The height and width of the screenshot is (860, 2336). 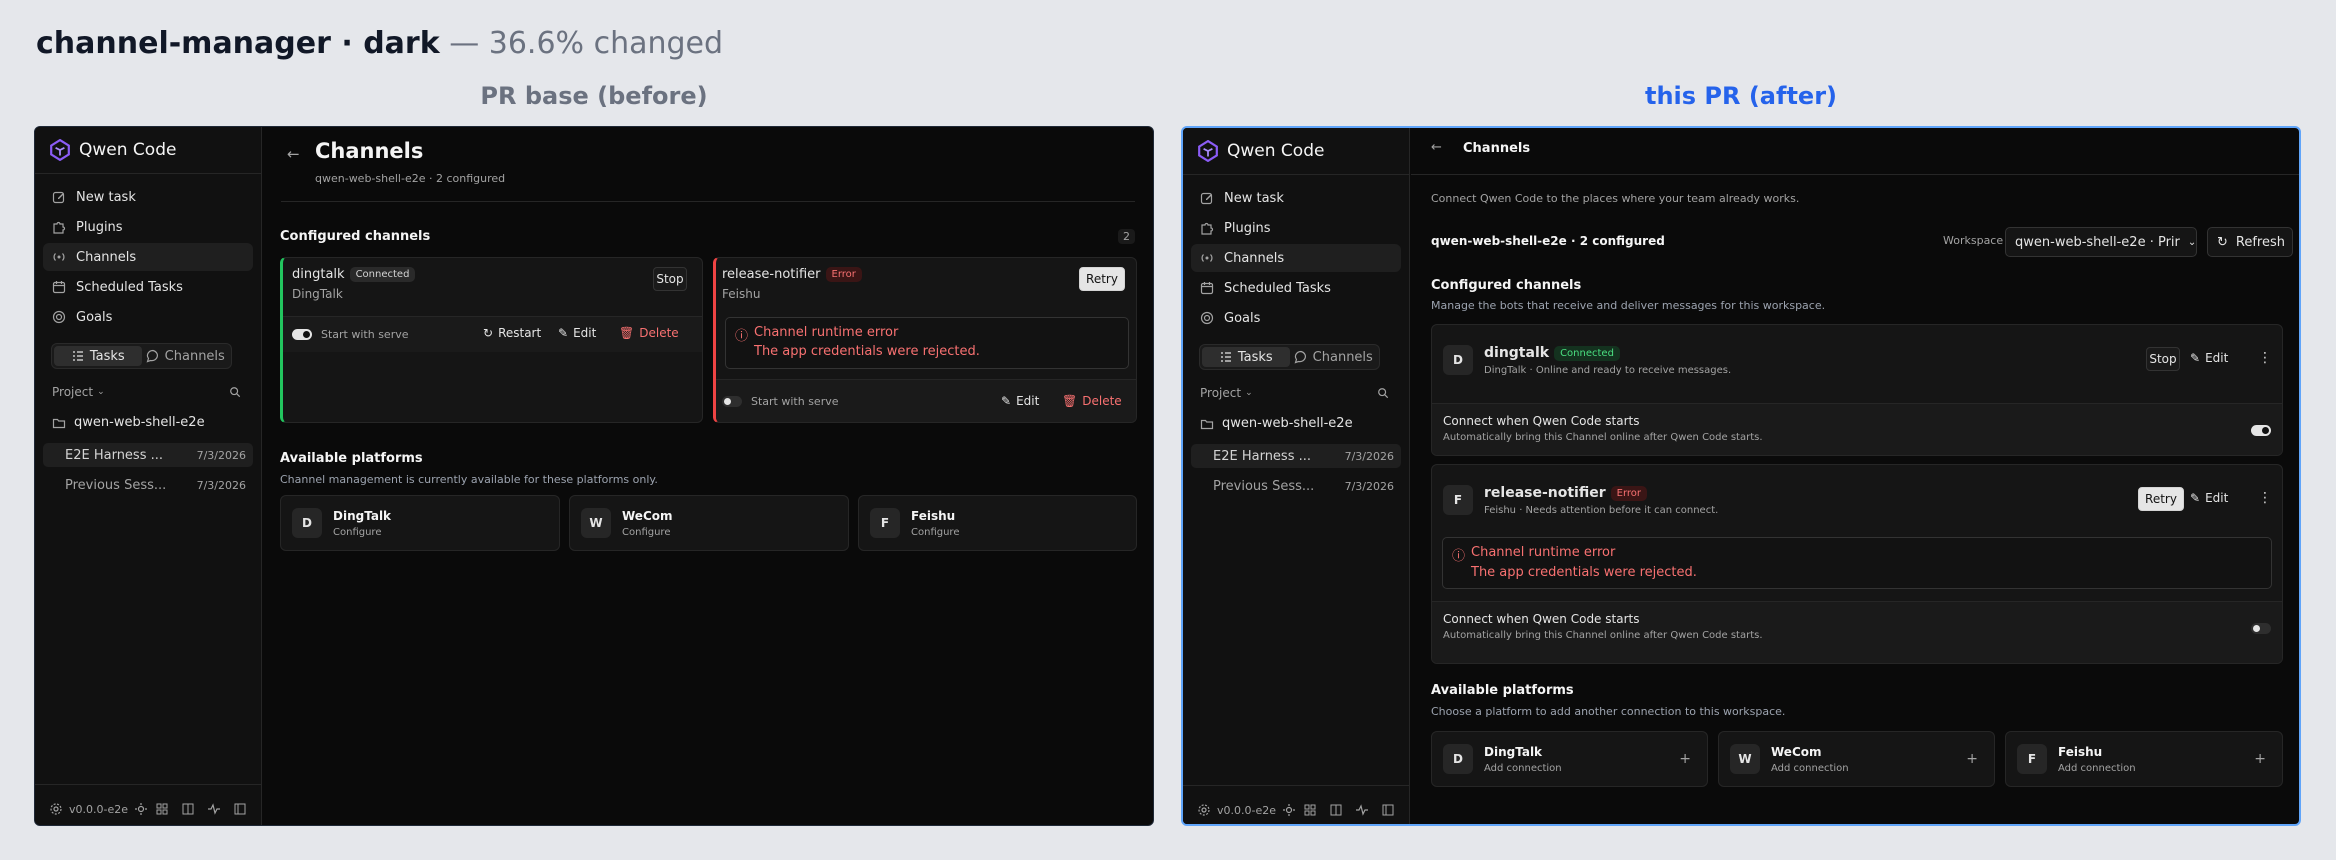 I want to click on status-badge: Connected, so click(x=1587, y=353).